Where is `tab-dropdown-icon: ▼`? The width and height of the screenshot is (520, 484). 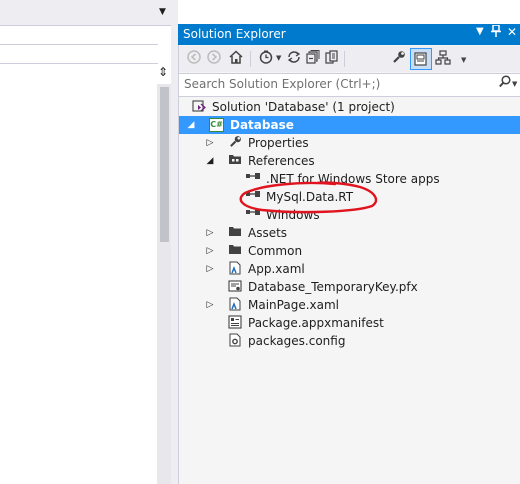
tab-dropdown-icon: ▼ is located at coordinates (162, 12).